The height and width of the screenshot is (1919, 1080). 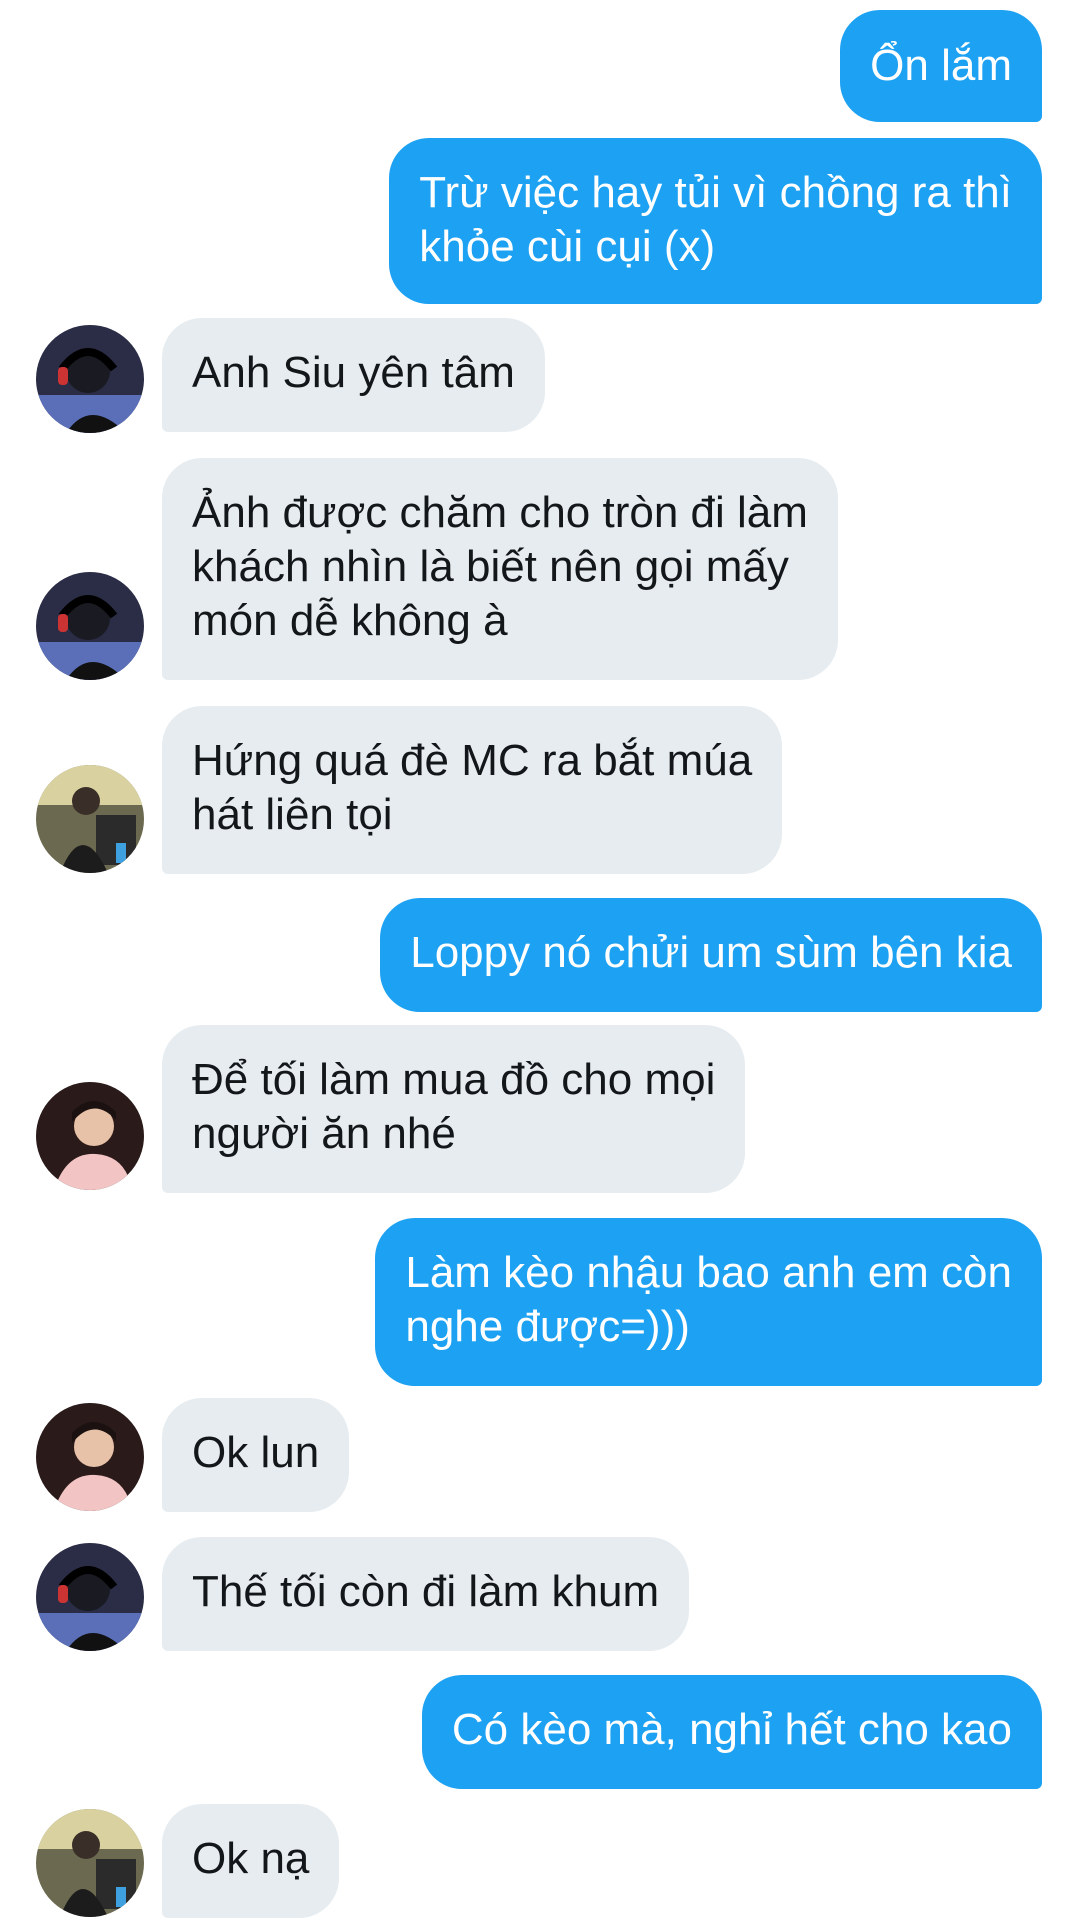 What do you see at coordinates (353, 372) in the screenshot?
I see `message-text: Anh Siu yên tâm` at bounding box center [353, 372].